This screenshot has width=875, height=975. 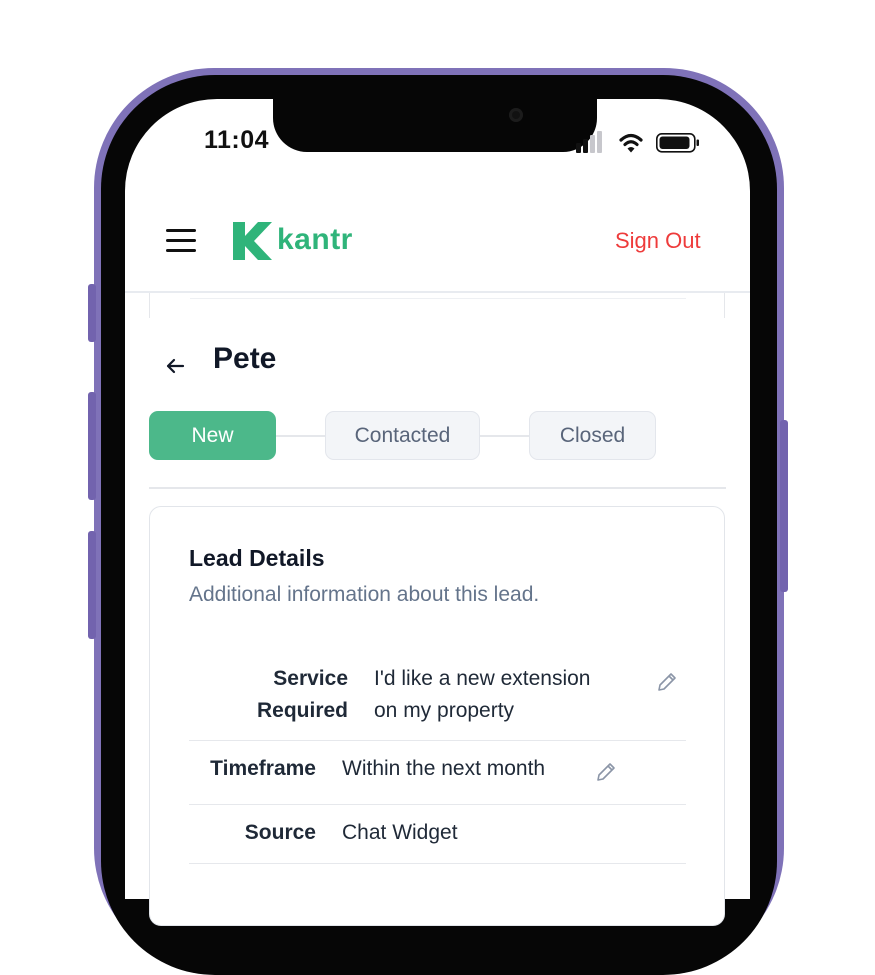 I want to click on field-label-source: Source, so click(x=280, y=832).